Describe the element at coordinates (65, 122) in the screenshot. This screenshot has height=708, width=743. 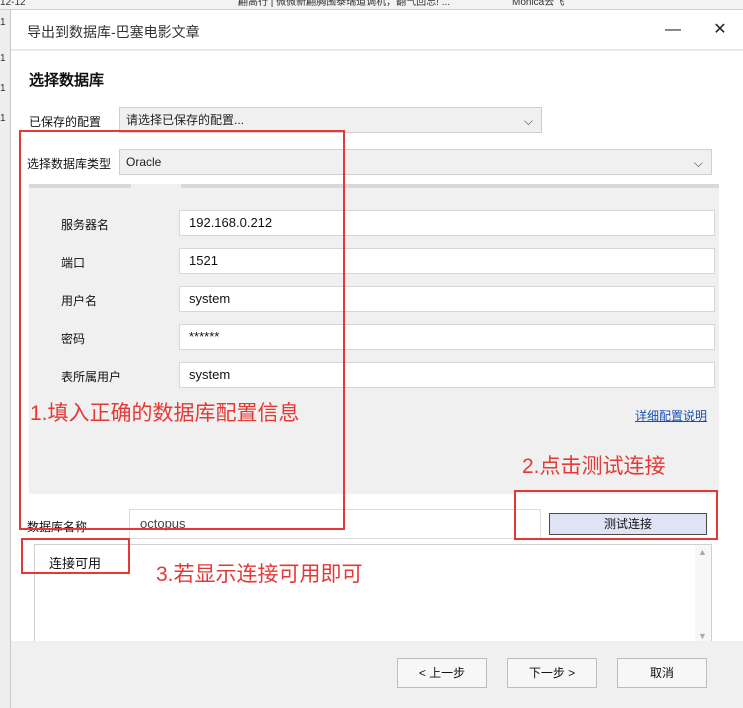
I see `saved-config-label: 已保存的配置` at that location.